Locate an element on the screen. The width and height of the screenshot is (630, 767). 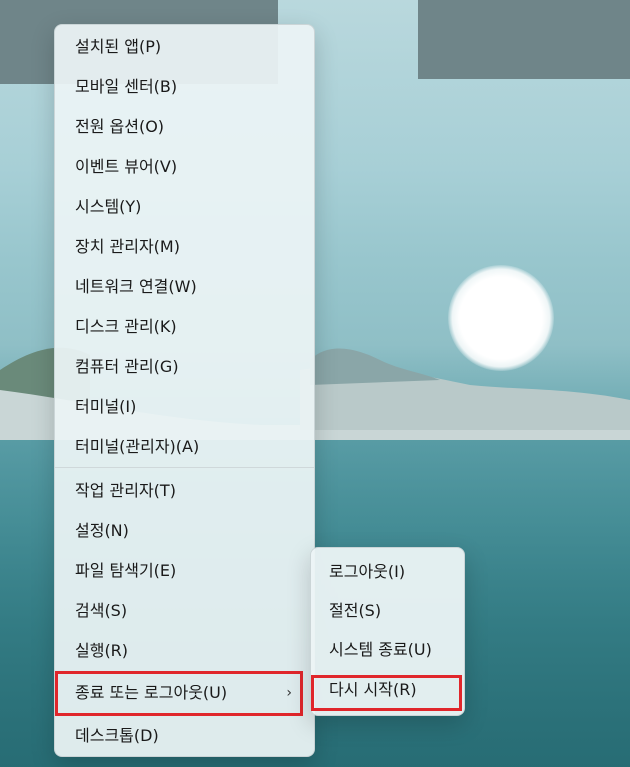
menu-item-label: 전원 옵션(O) is located at coordinates (120, 126).